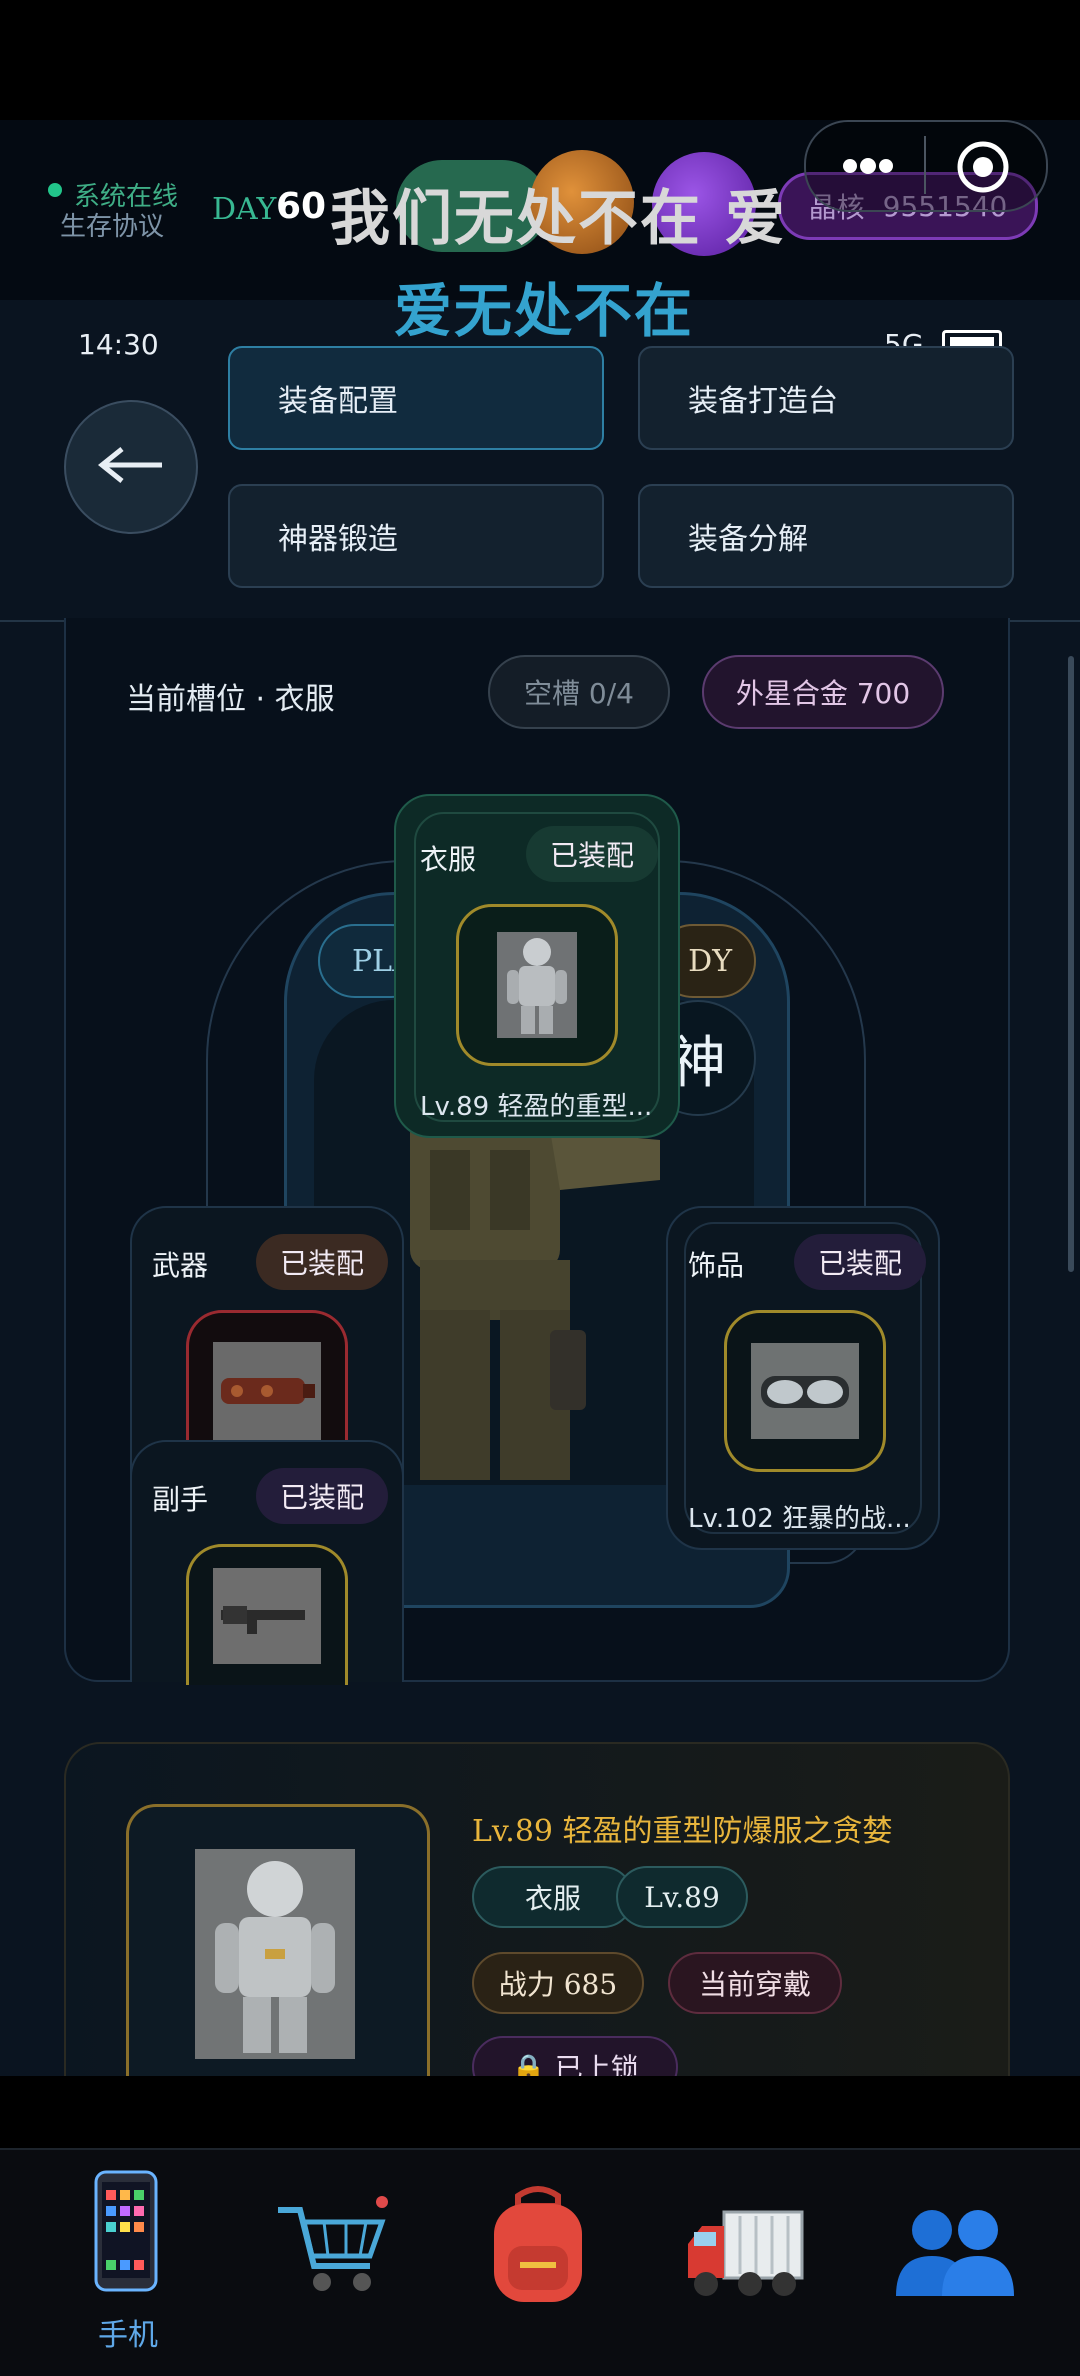 This screenshot has width=1080, height=2376. I want to click on watermark-line2: 爱无处不在, so click(544, 311).